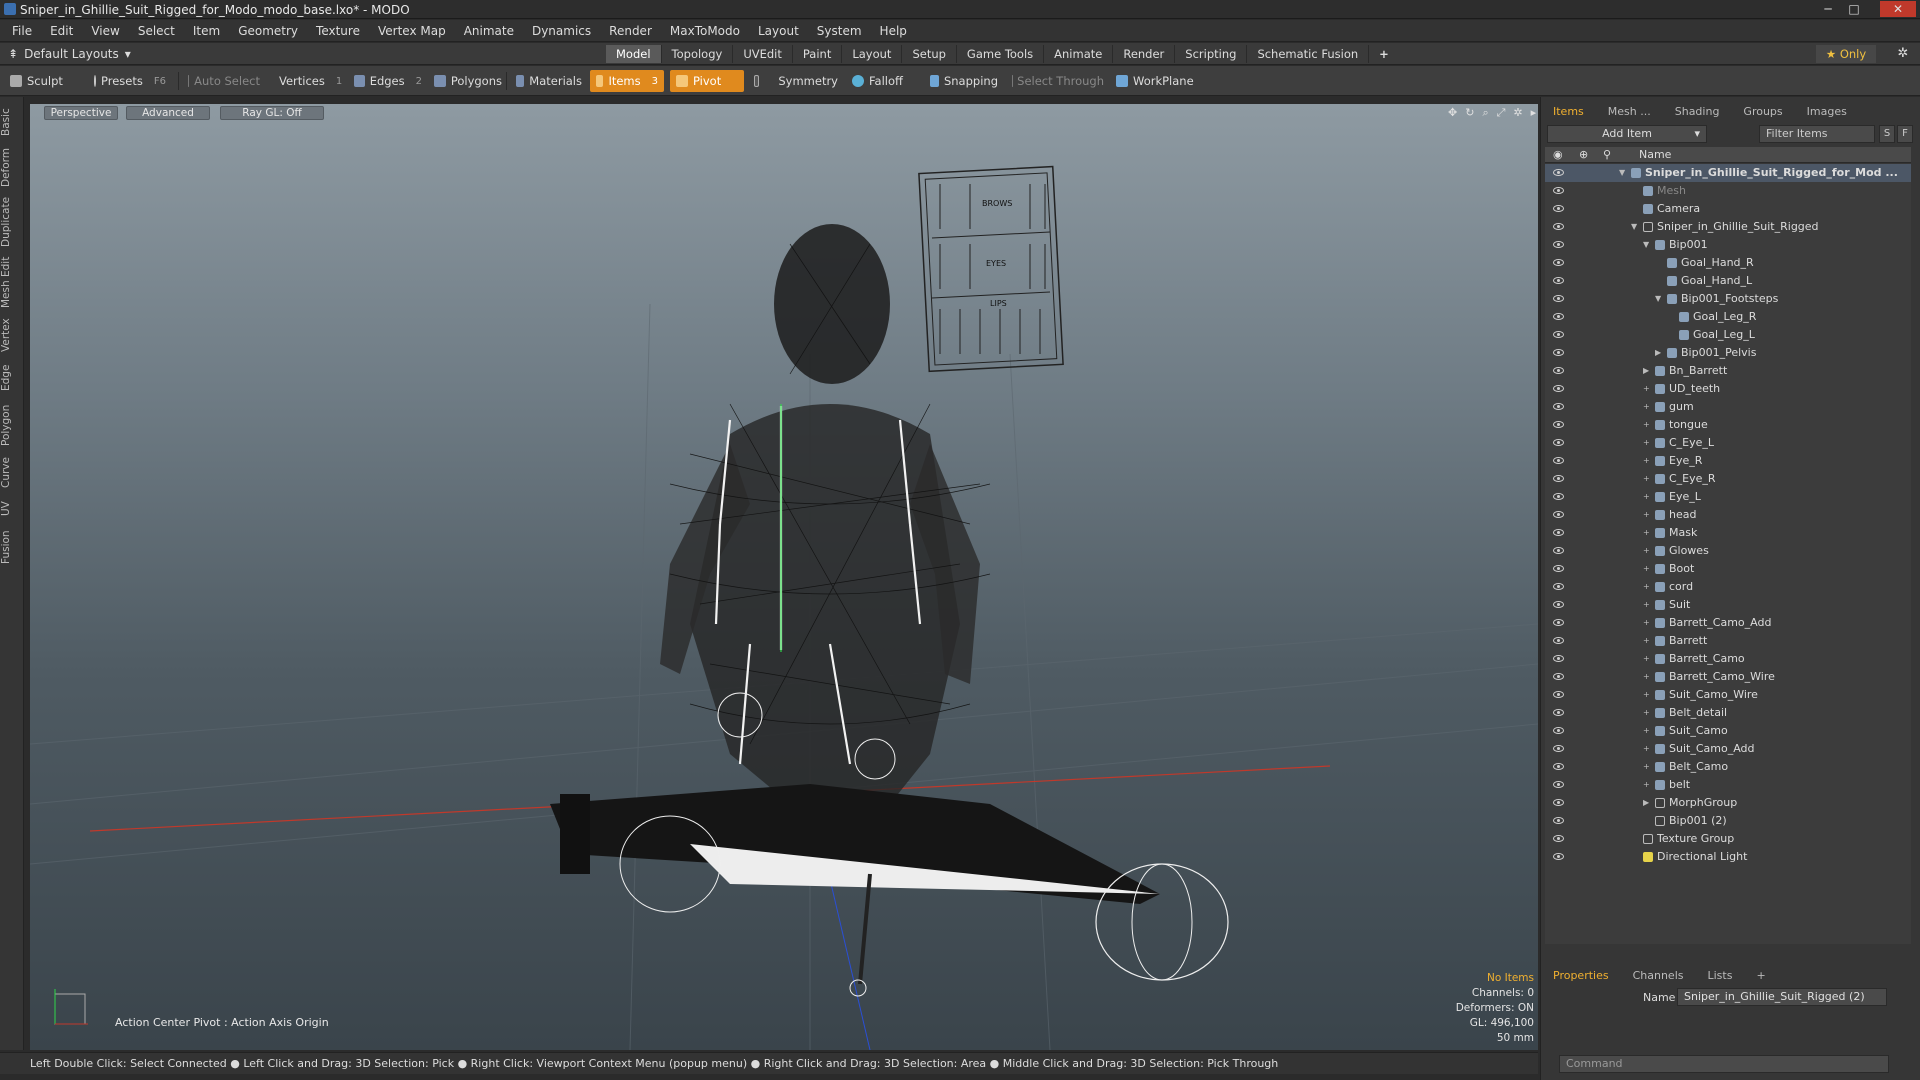 The height and width of the screenshot is (1080, 1920). I want to click on zoom-icon: ⌕, so click(1485, 113).